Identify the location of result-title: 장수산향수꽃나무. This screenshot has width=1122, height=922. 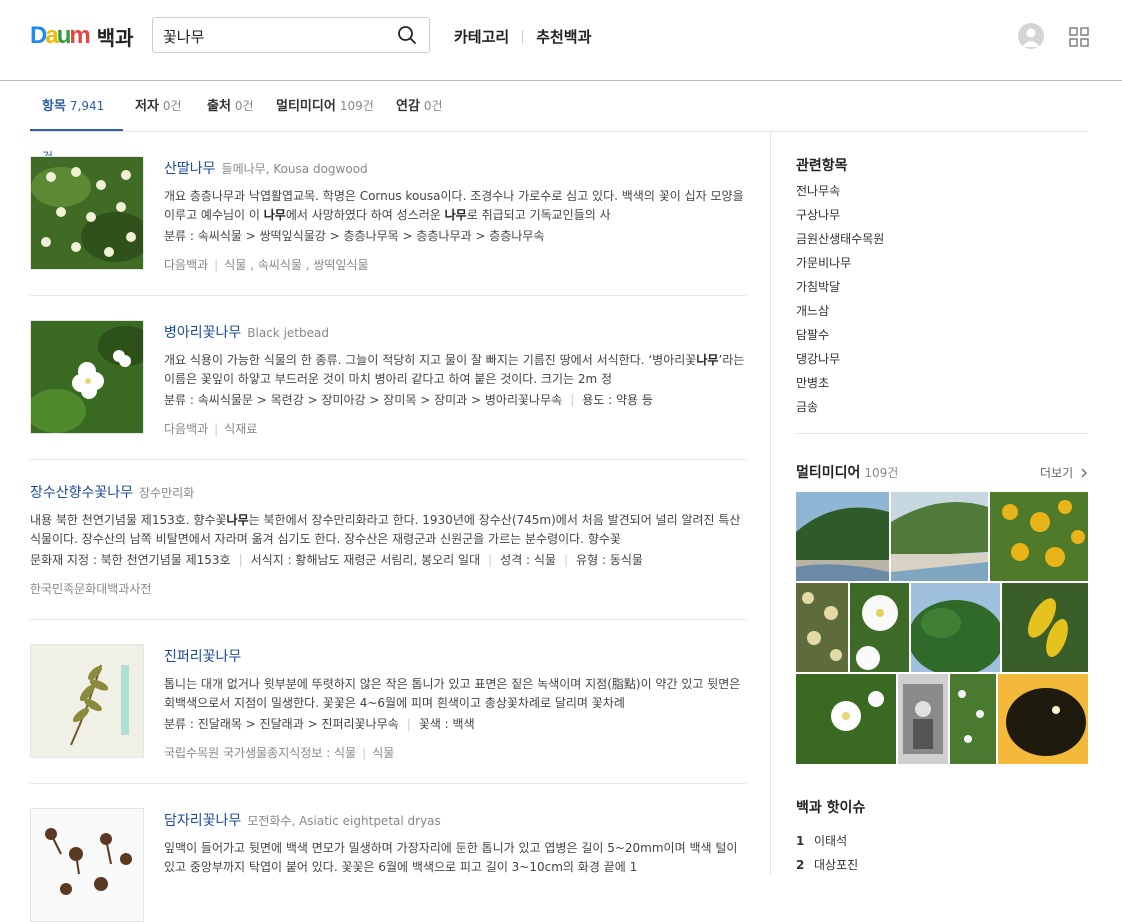
(81, 493).